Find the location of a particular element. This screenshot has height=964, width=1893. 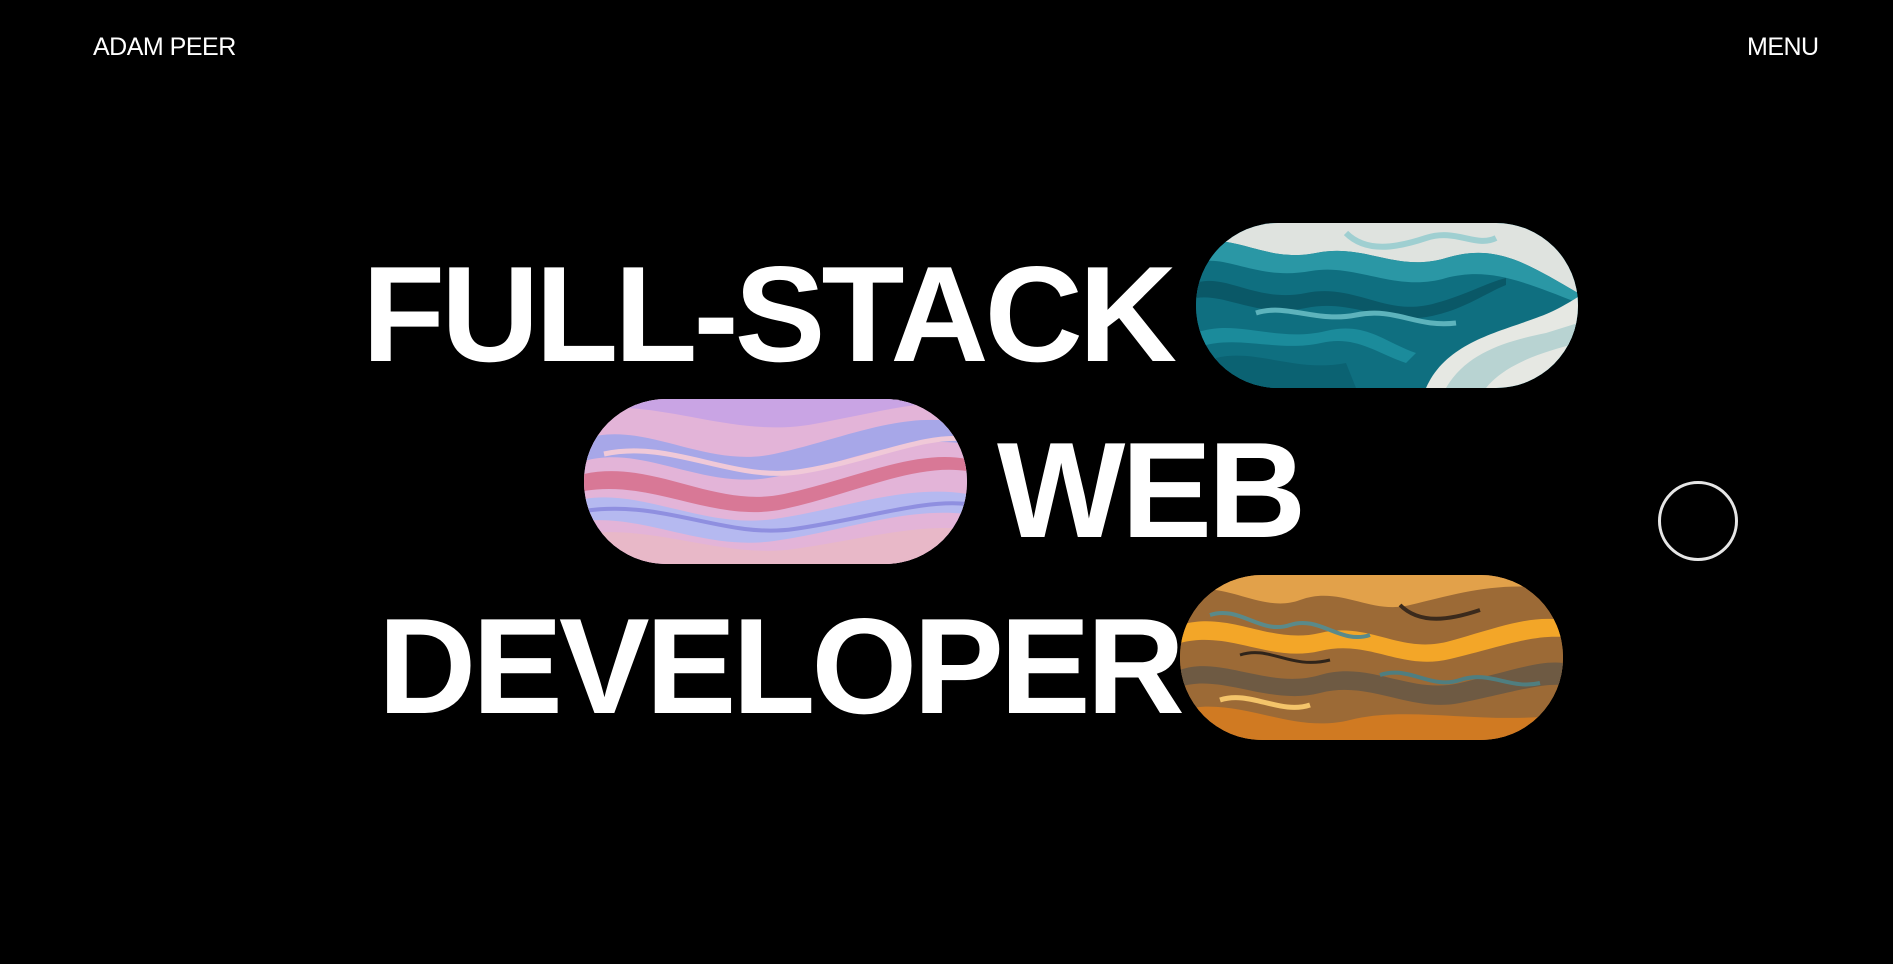

hero-line-developer: DEVELOPER is located at coordinates (781, 666).